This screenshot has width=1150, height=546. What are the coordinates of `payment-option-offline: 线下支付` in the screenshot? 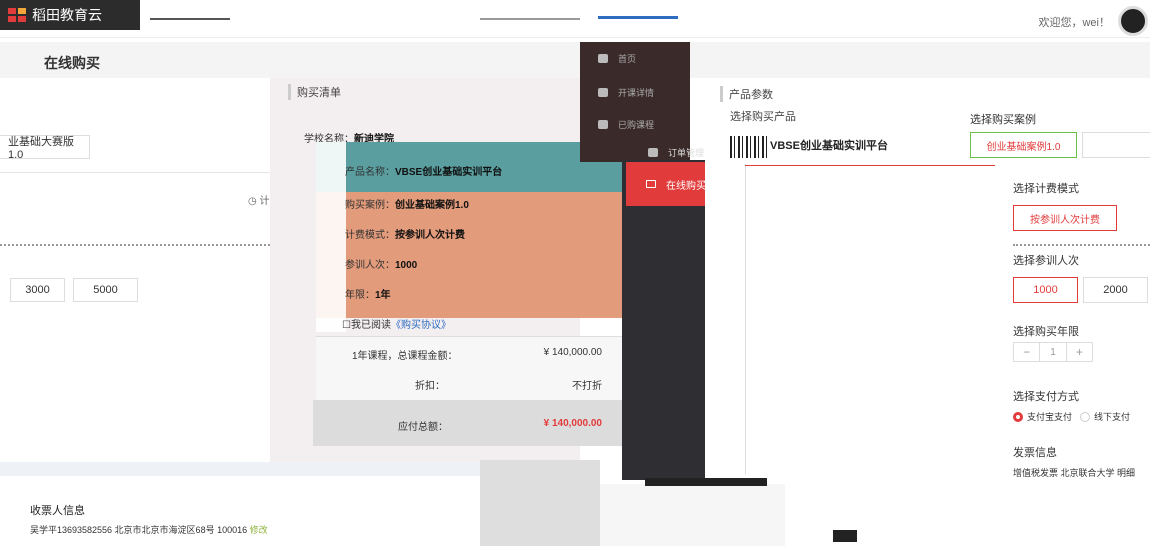 It's located at (1105, 416).